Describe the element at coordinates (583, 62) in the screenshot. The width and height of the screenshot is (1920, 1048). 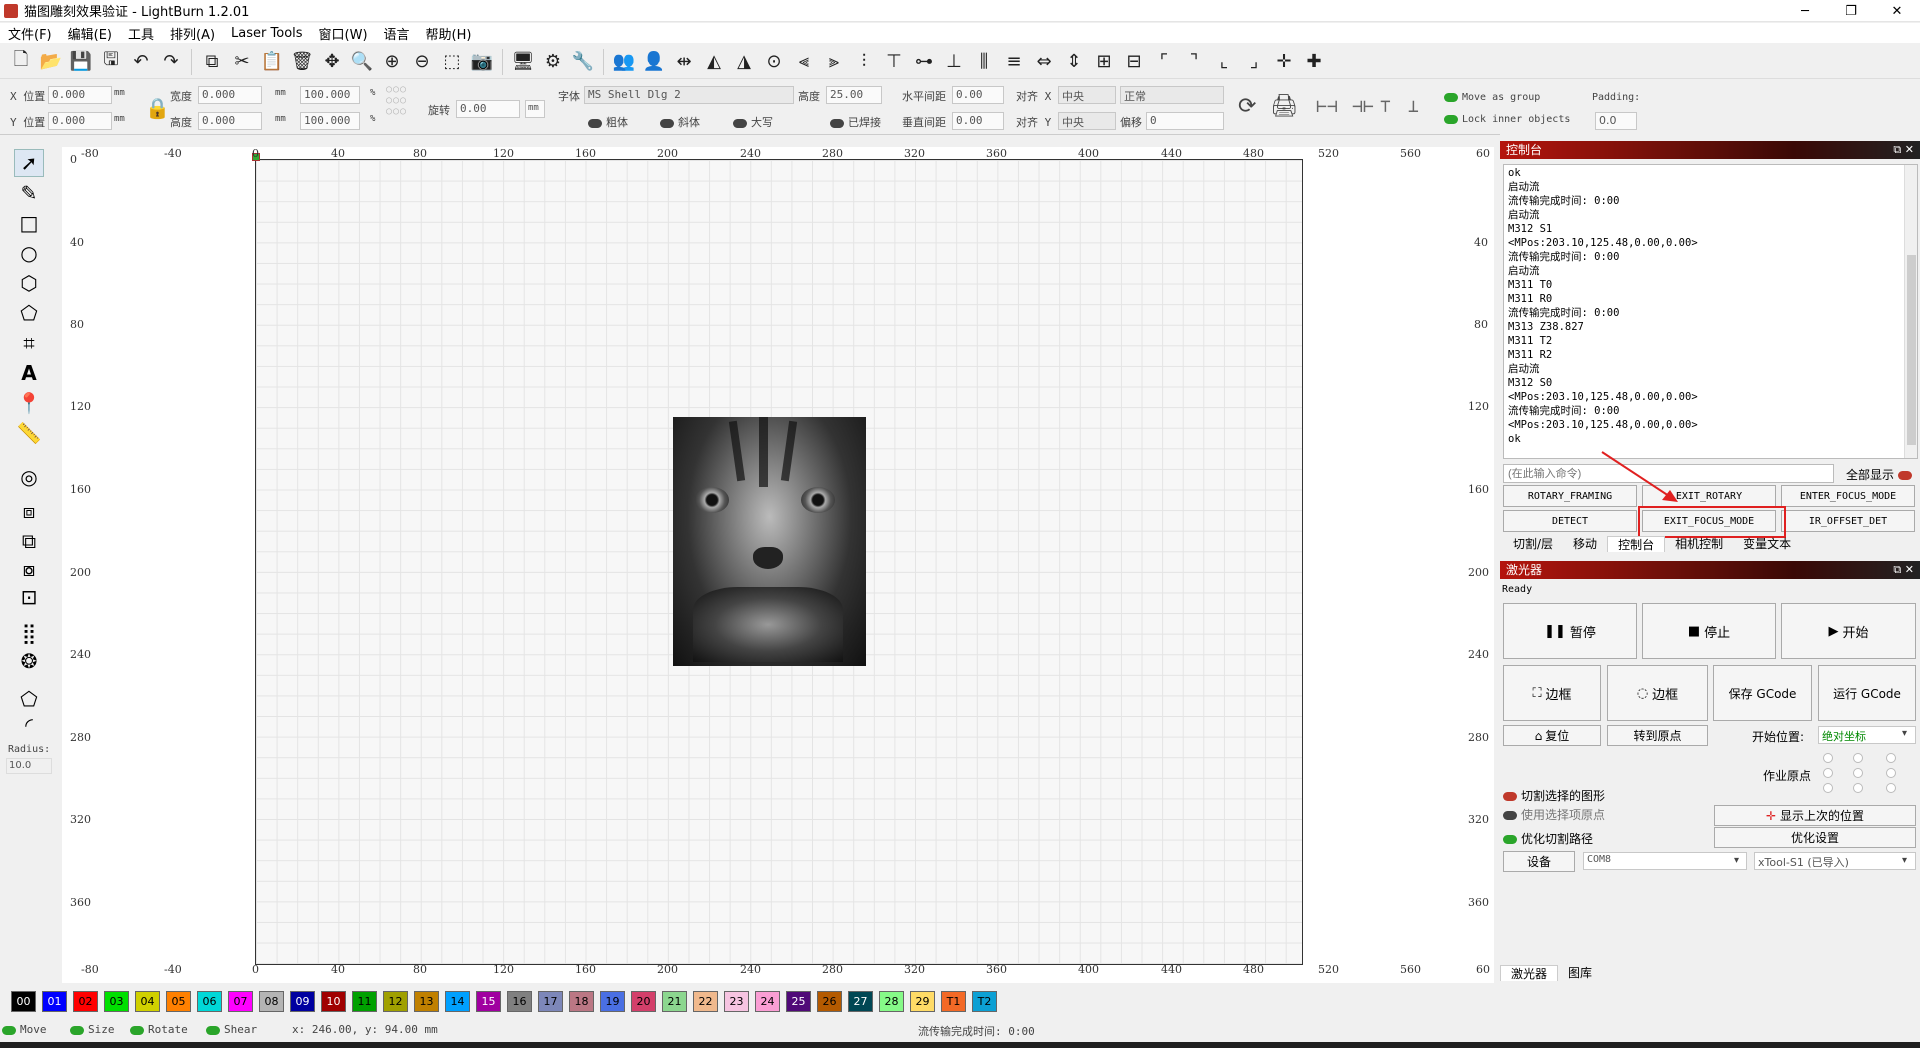
I see `wrench-icon: 🔧` at that location.